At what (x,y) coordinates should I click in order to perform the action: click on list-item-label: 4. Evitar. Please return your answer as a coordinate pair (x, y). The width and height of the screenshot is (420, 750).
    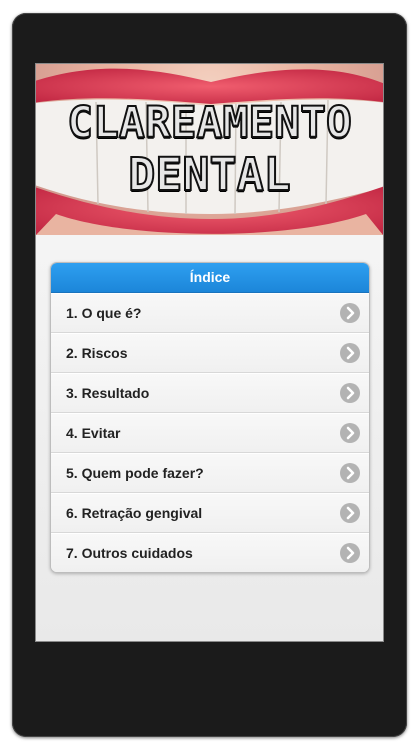
    Looking at the image, I should click on (93, 433).